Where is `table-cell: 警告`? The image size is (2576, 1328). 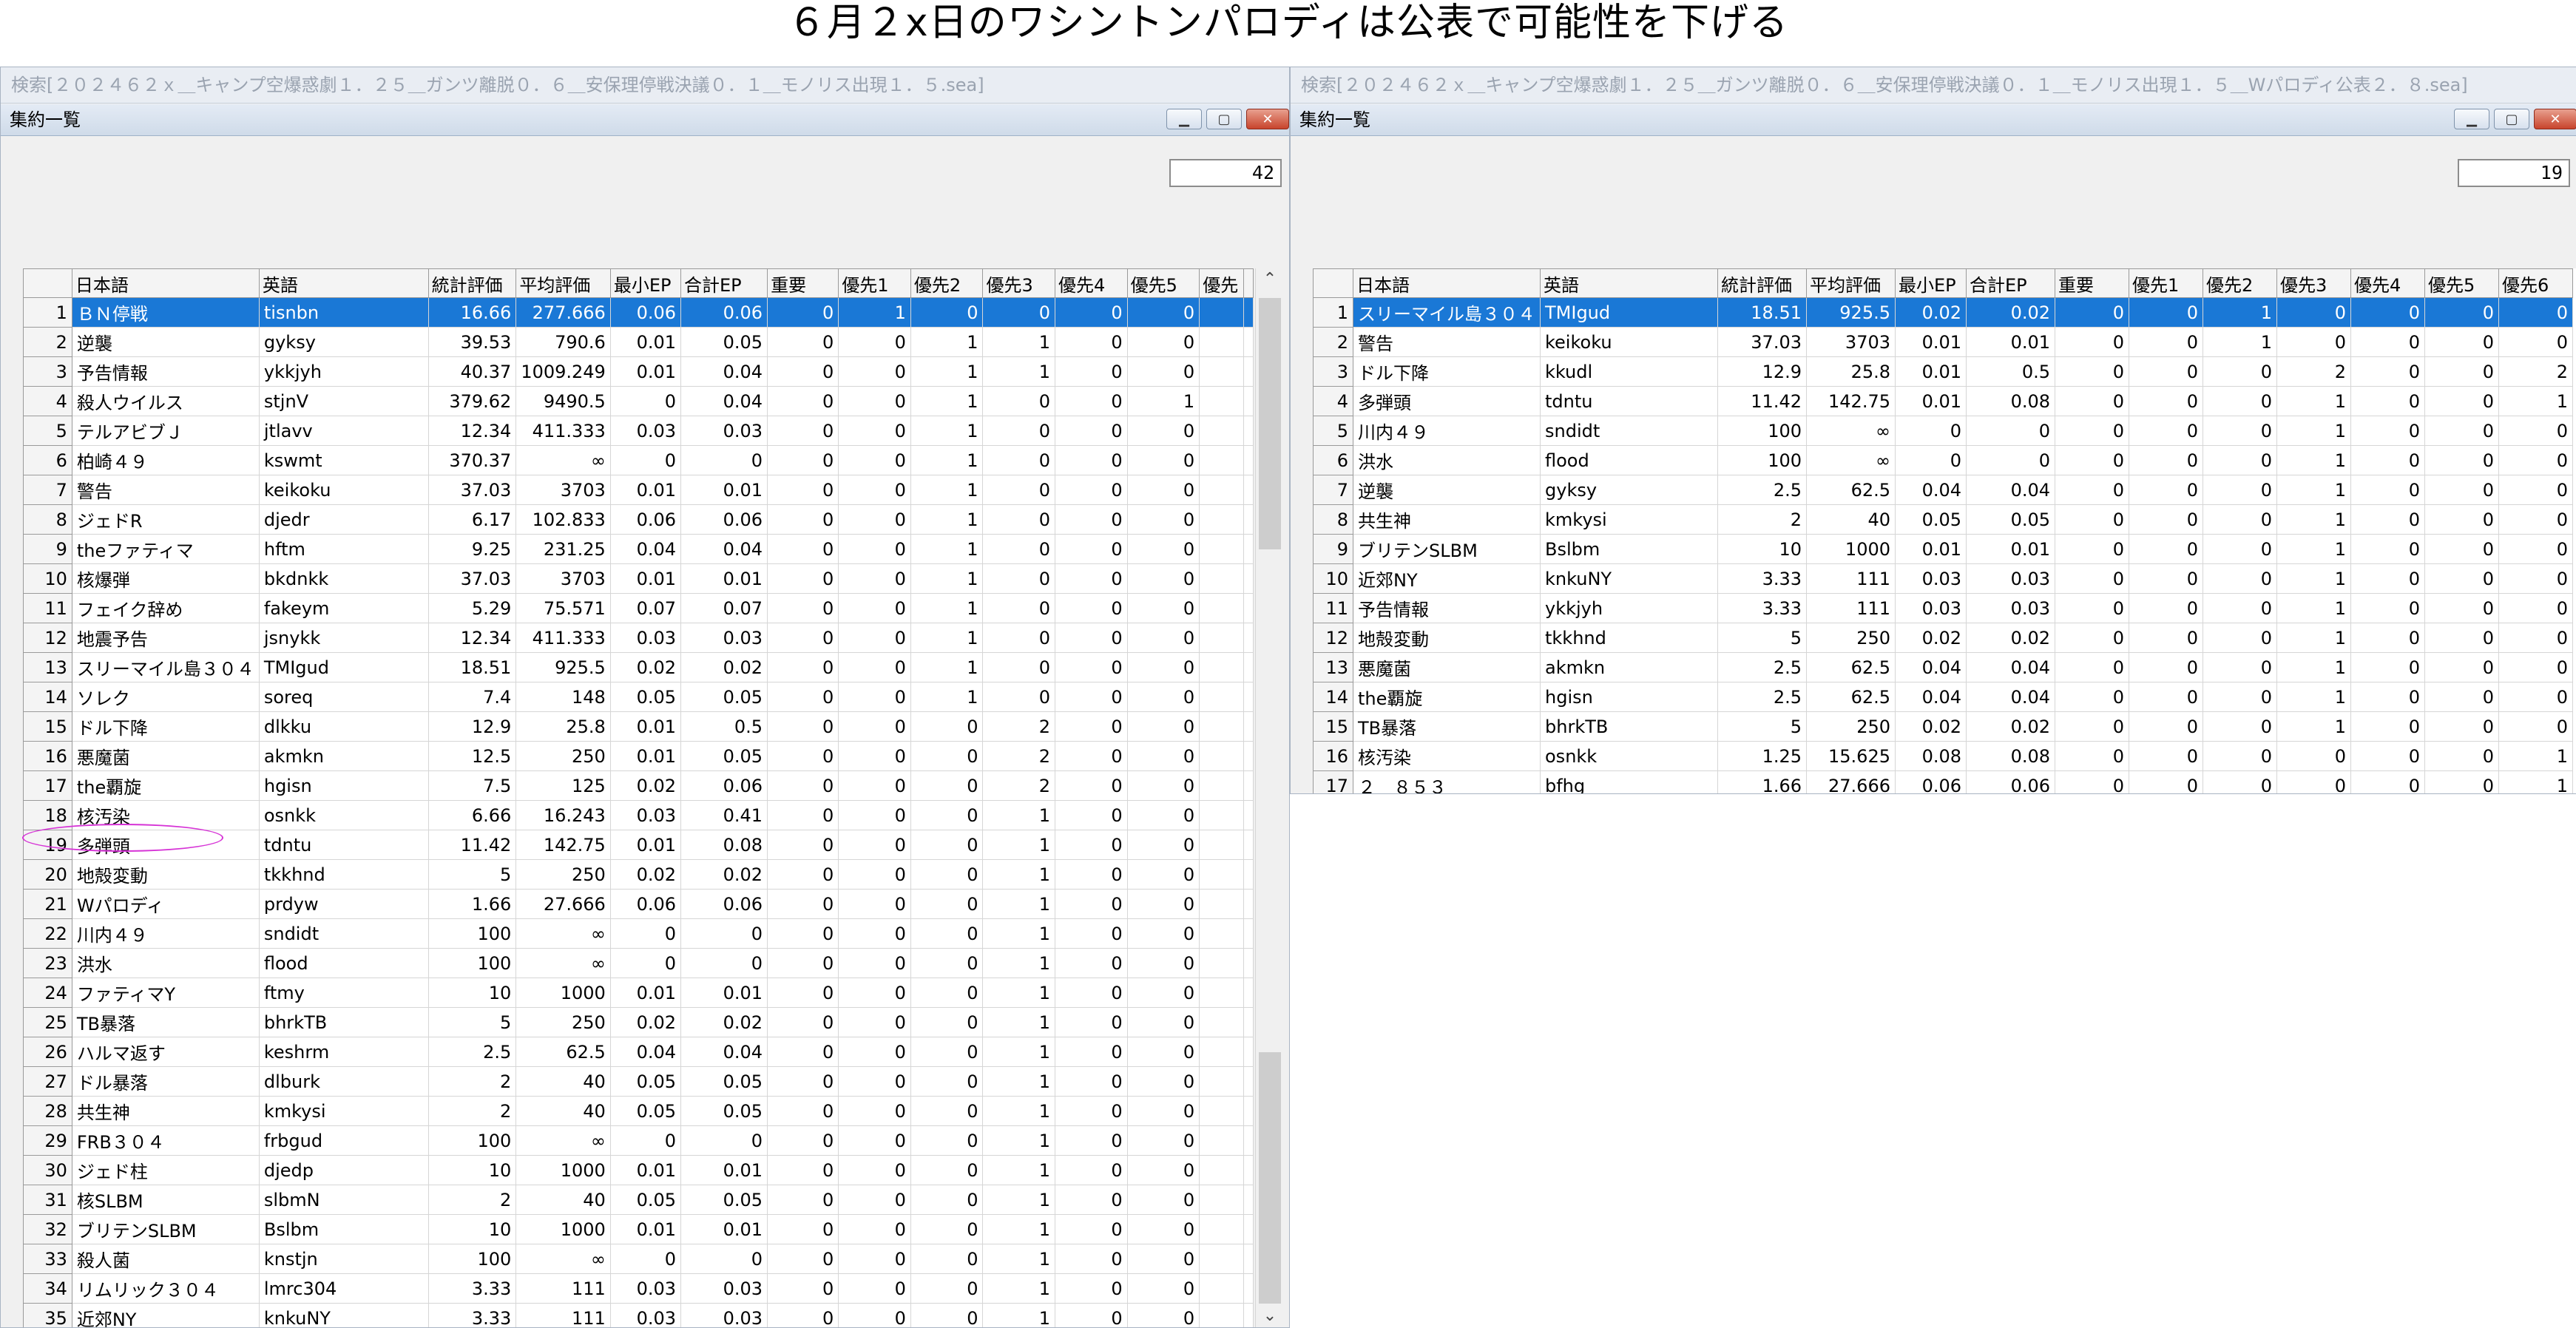 table-cell: 警告 is located at coordinates (165, 490).